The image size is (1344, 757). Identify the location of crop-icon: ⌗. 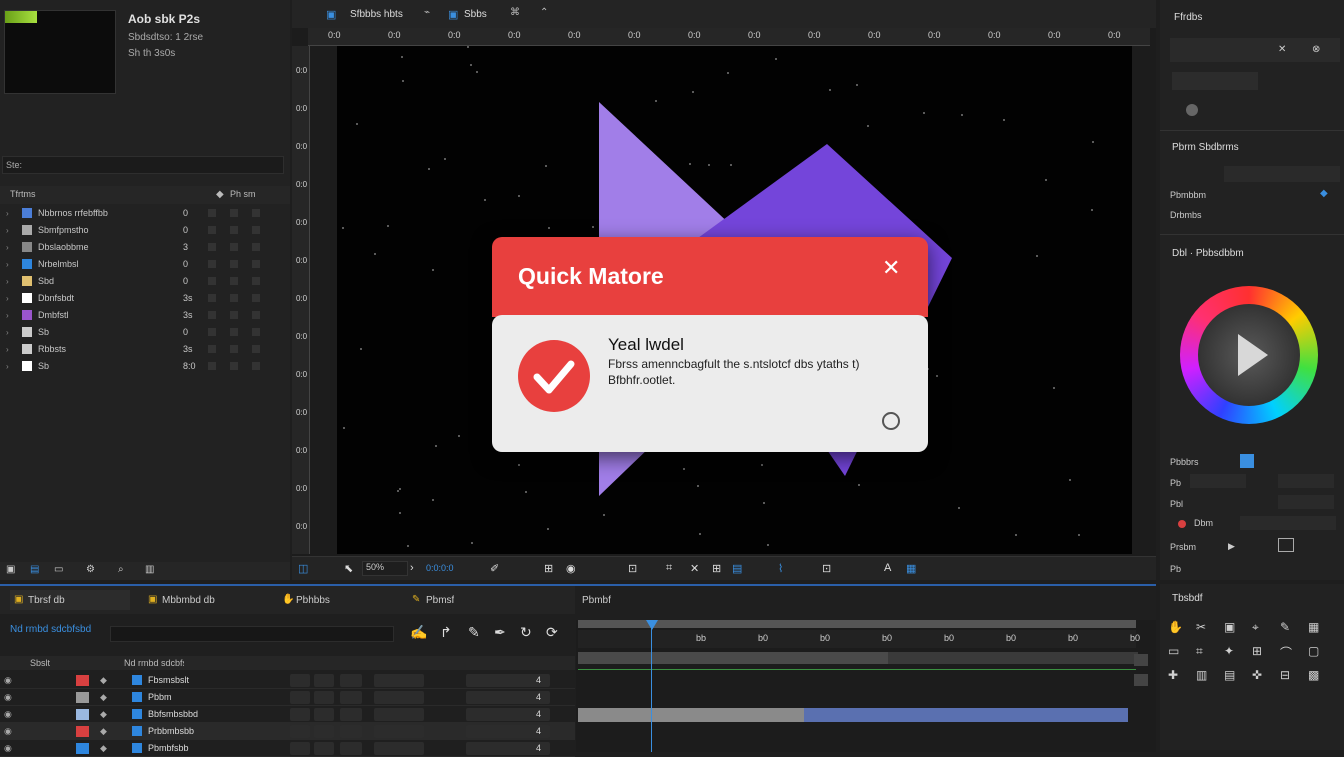
(669, 568).